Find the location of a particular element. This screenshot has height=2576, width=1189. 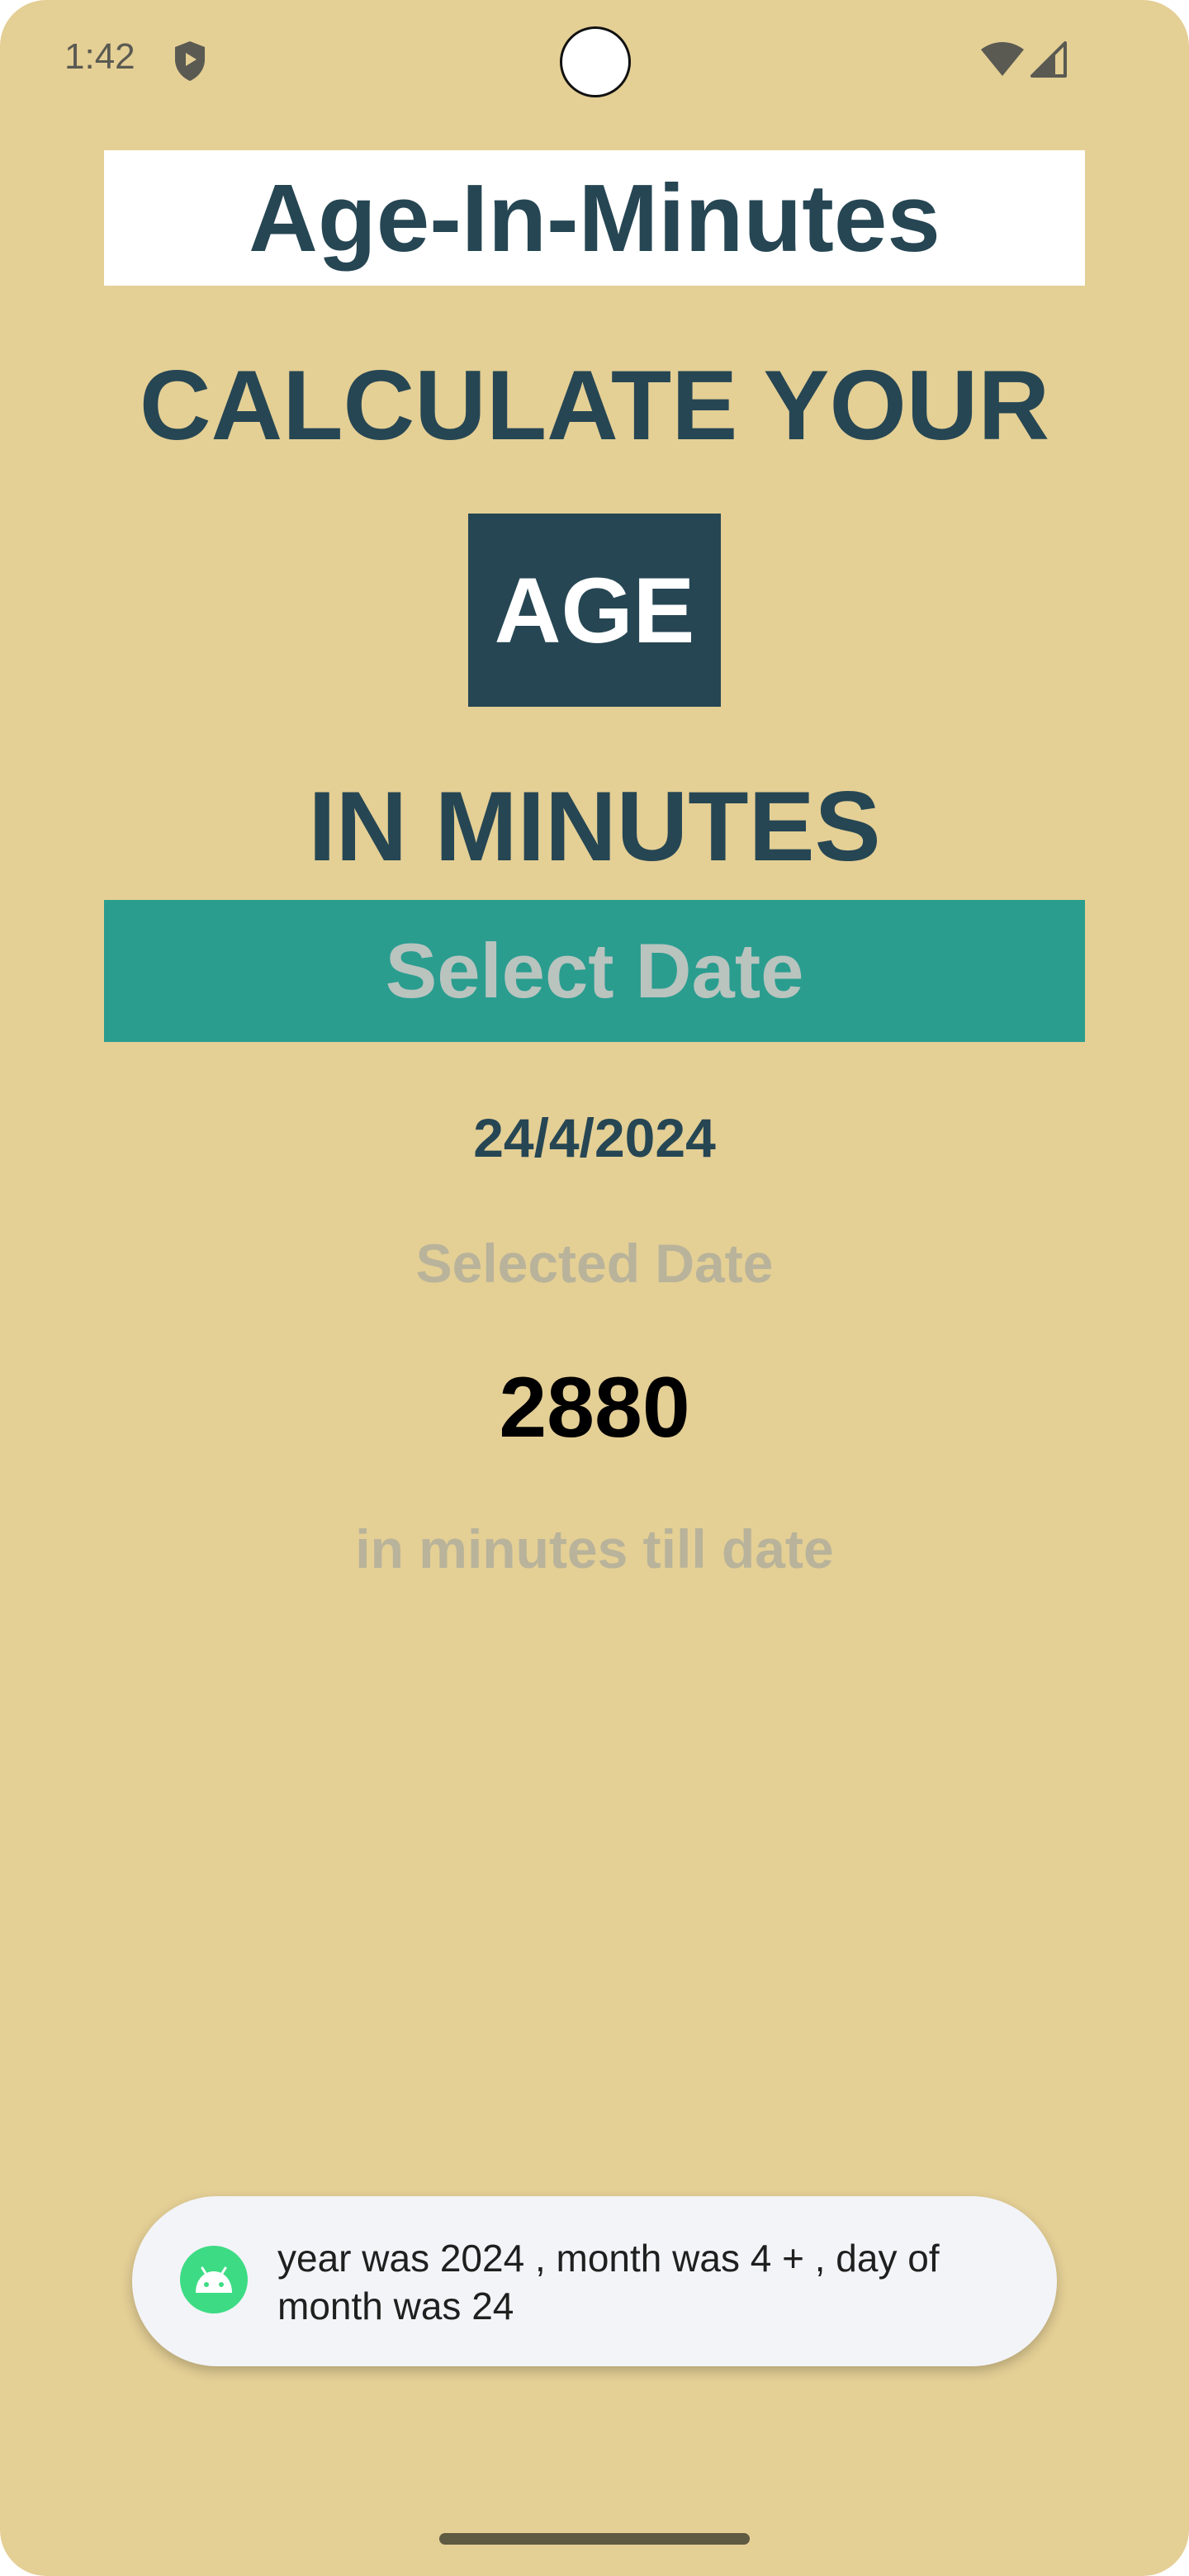

heading-in-minutes: IN MINUTES is located at coordinates (594, 826).